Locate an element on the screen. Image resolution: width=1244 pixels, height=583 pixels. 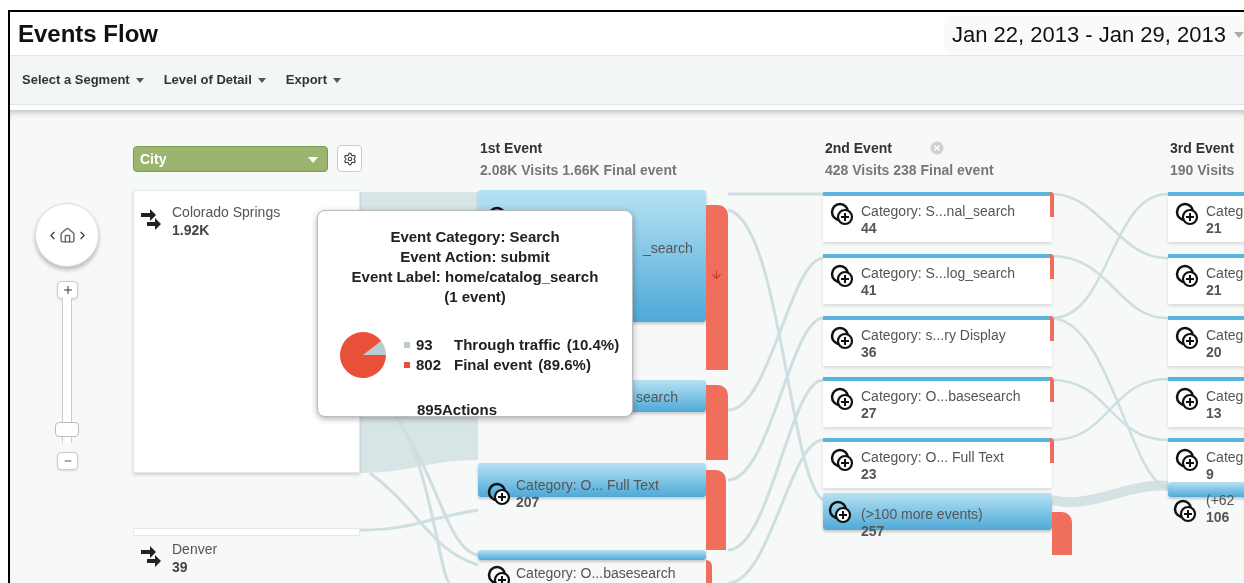
column-title: 2nd Event is located at coordinates (858, 148).